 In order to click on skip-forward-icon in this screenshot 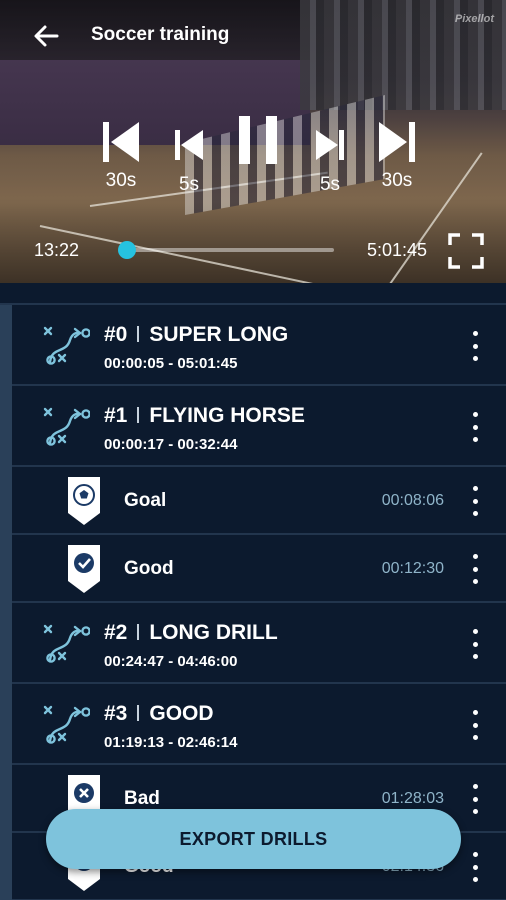, I will do `click(397, 142)`.